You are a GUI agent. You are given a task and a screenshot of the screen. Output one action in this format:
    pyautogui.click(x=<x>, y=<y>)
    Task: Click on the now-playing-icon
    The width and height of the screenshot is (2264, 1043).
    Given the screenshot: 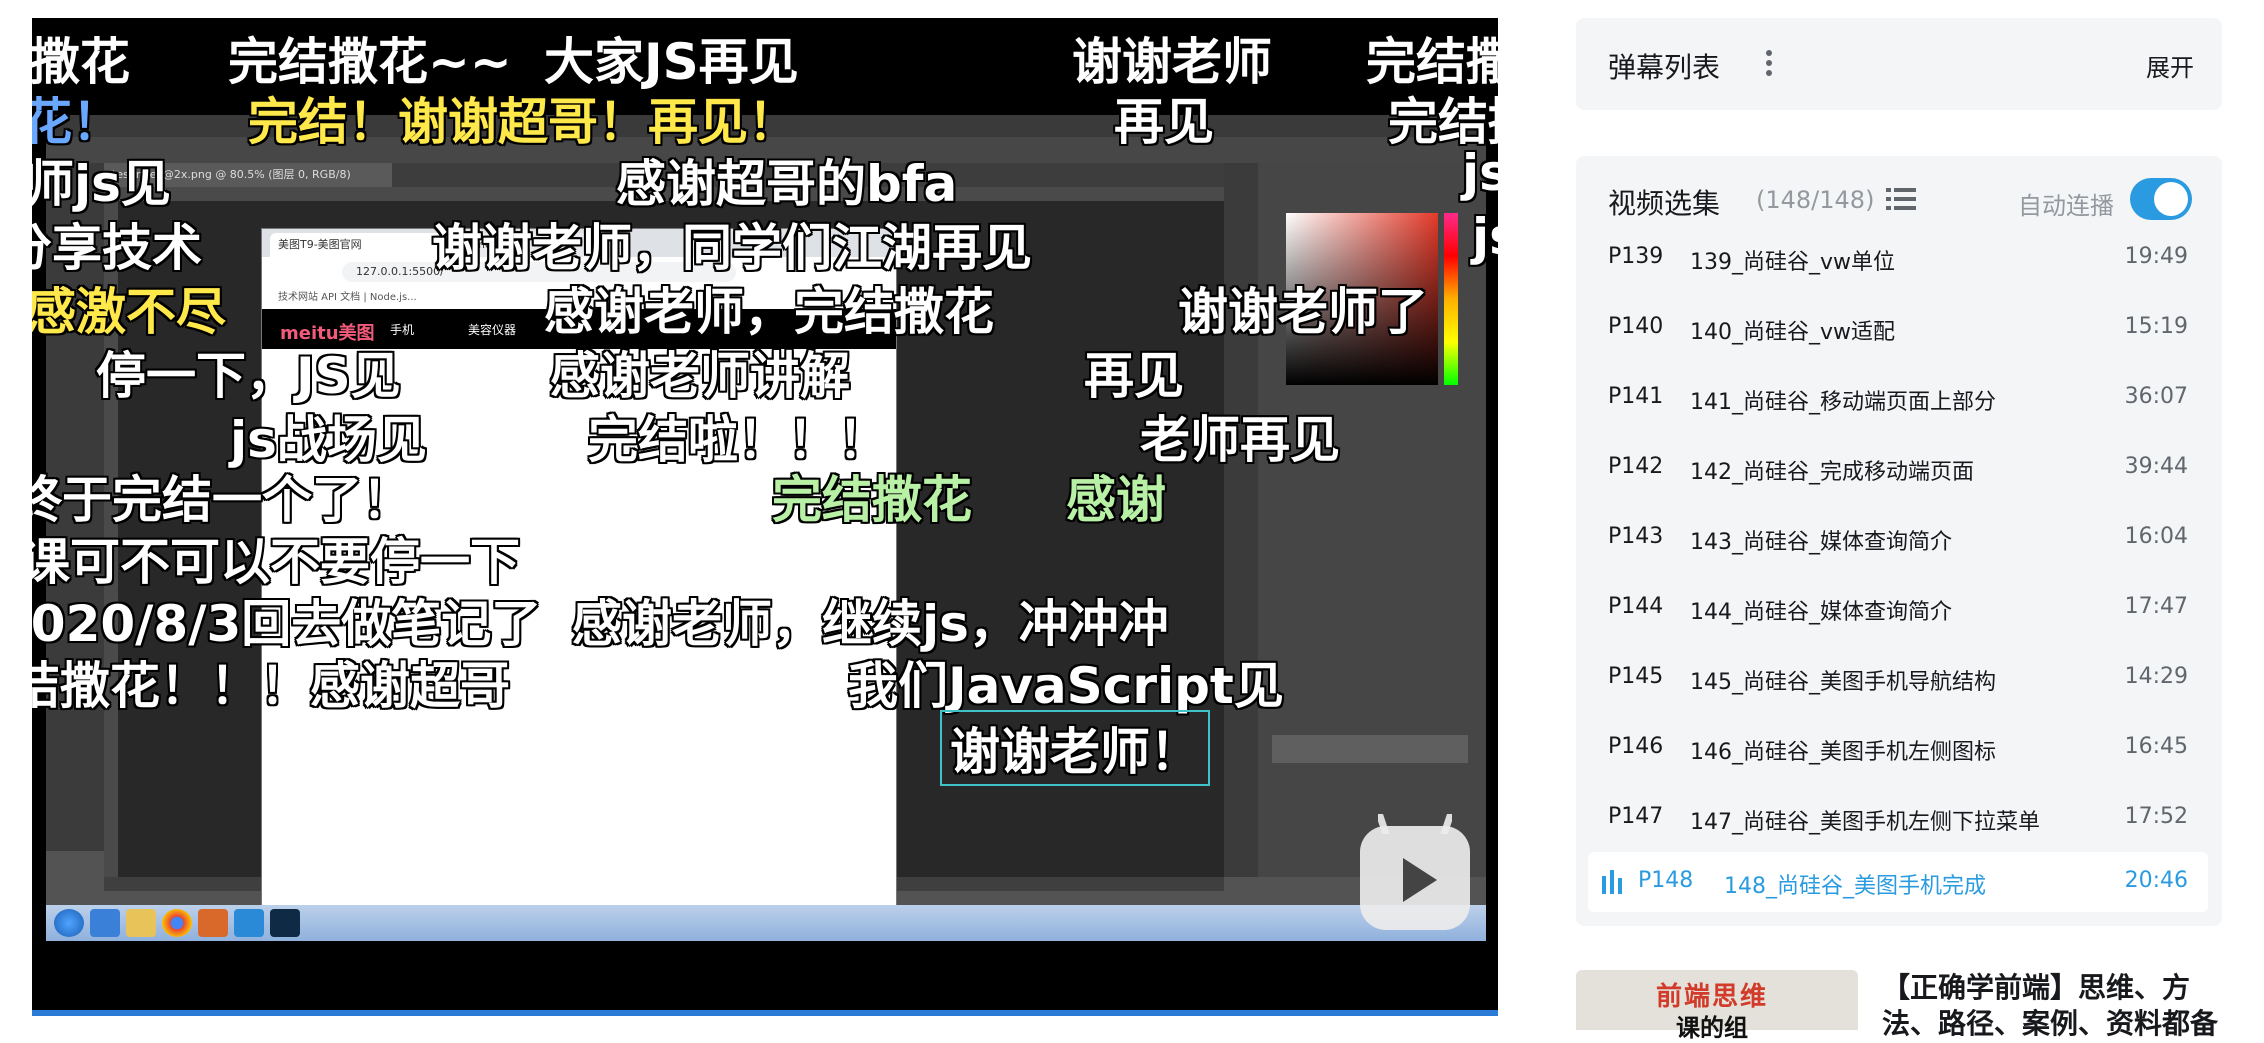 What is the action you would take?
    pyautogui.click(x=1612, y=882)
    